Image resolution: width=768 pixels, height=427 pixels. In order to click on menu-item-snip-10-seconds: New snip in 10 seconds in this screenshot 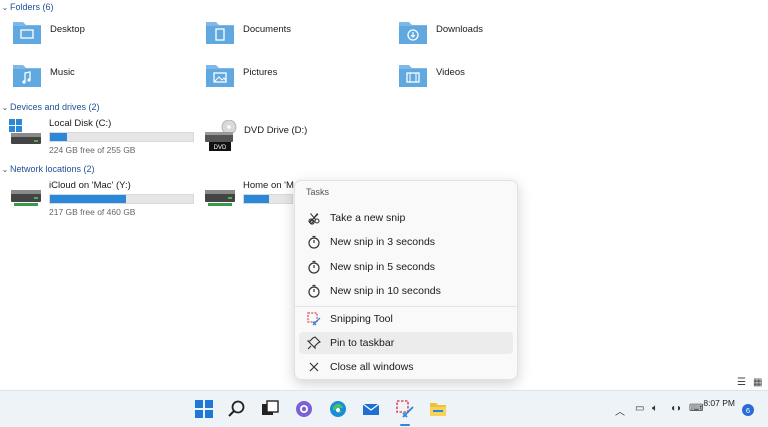, I will do `click(406, 291)`.